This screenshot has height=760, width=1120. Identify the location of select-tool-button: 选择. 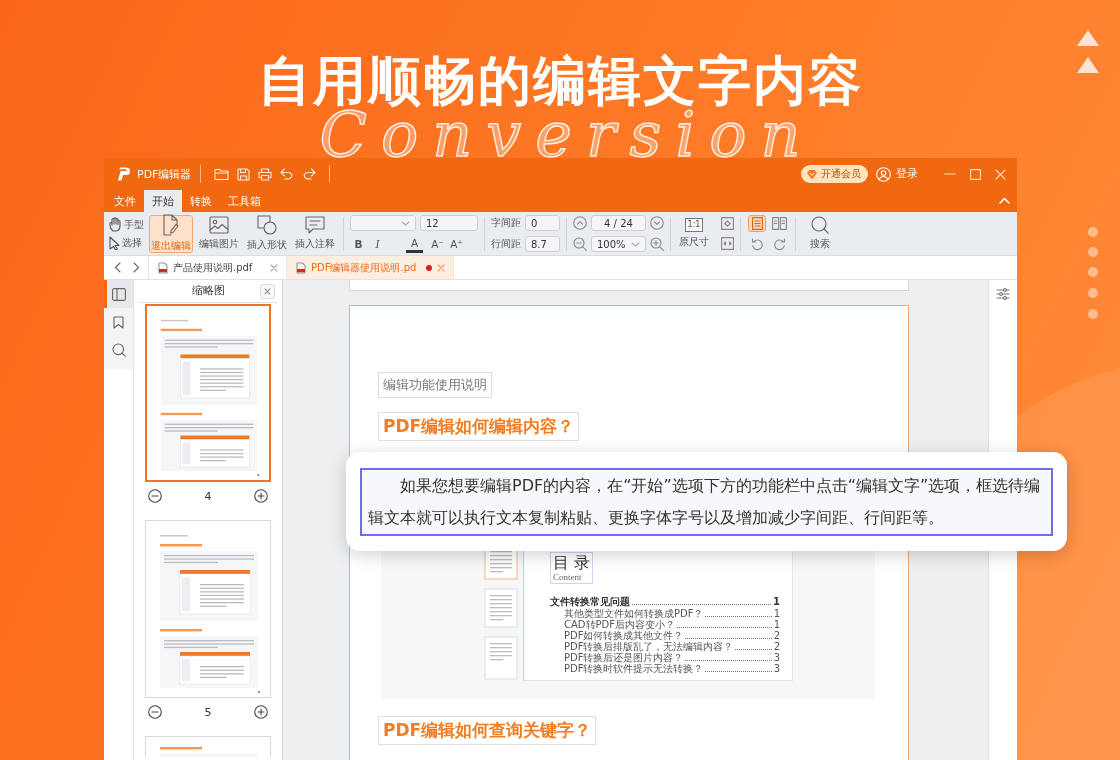
(126, 243).